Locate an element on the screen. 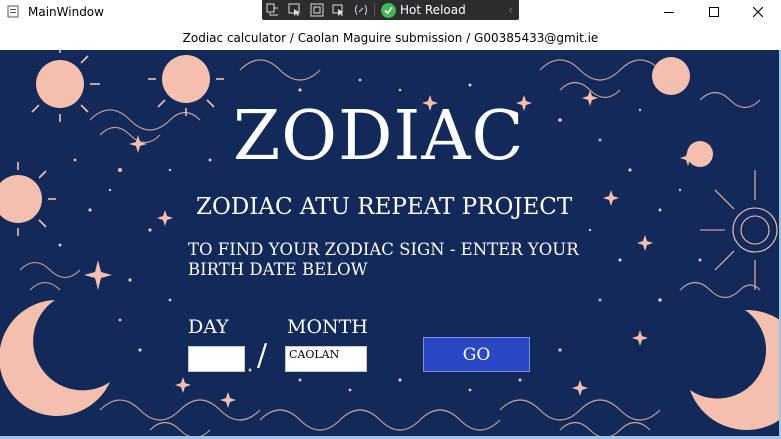 The width and height of the screenshot is (781, 439). live-visual-tree-button is located at coordinates (273, 10).